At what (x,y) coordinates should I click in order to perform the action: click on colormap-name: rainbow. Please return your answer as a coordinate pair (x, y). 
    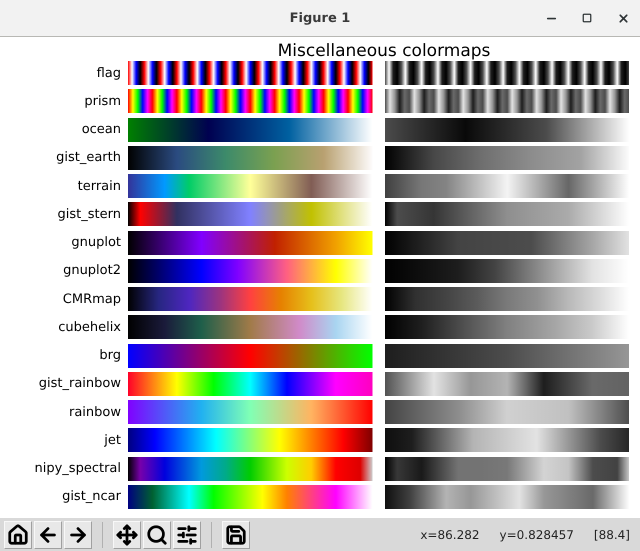
    Looking at the image, I should click on (94, 412).